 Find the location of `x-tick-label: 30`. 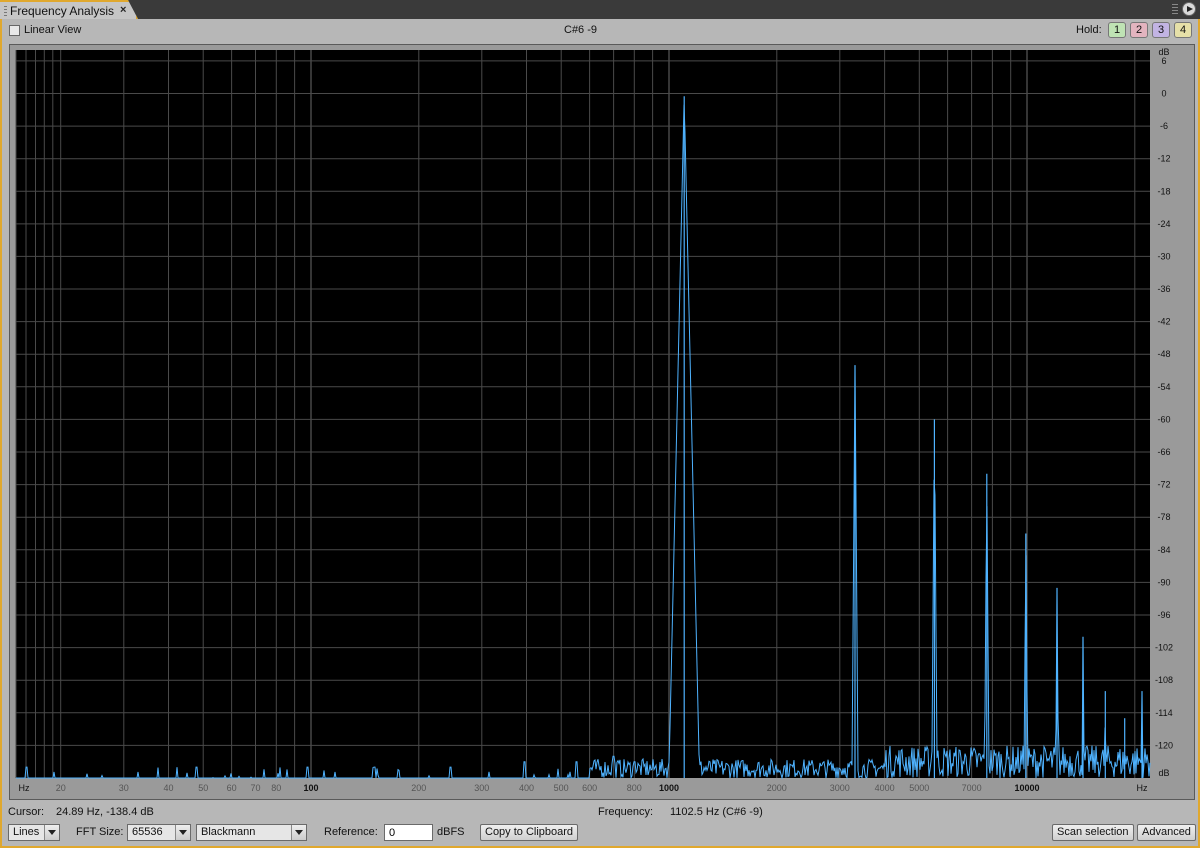

x-tick-label: 30 is located at coordinates (124, 788).